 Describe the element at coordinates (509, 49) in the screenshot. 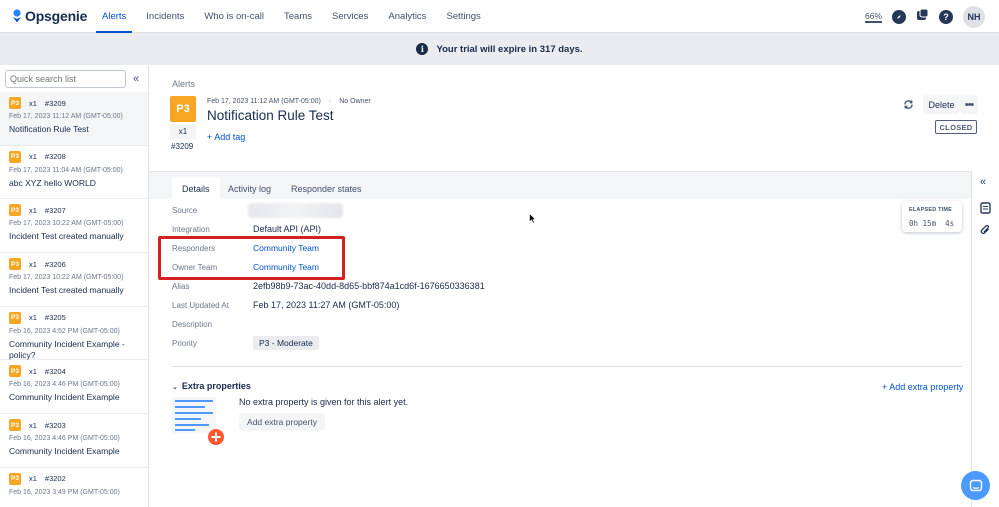

I see `trial-banner-text: Your trial will expire in 317 days.` at that location.